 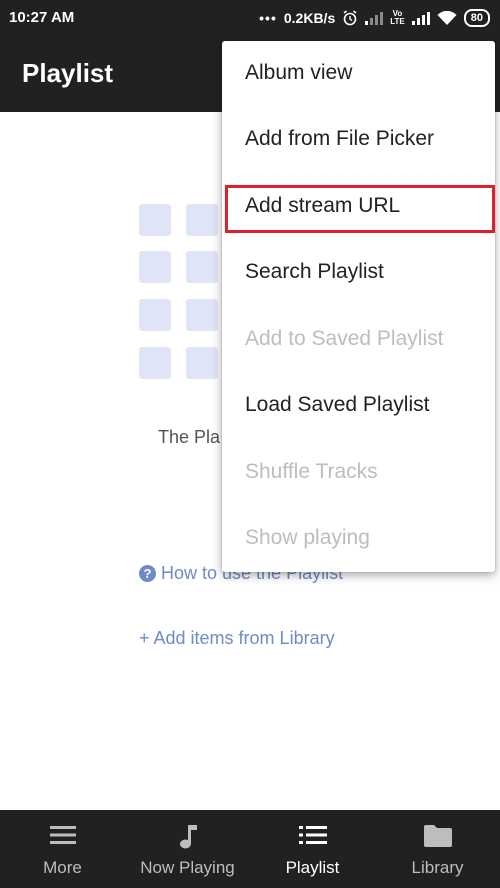 What do you see at coordinates (397, 17) in the screenshot?
I see `volte-badge: Vo LTE` at bounding box center [397, 17].